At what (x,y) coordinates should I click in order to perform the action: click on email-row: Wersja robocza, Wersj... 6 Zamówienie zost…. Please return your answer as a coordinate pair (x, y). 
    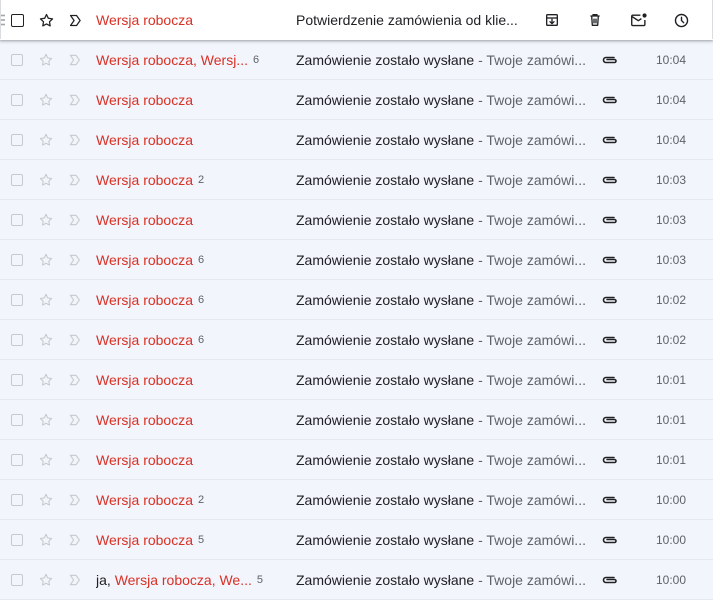
    Looking at the image, I should click on (356, 60).